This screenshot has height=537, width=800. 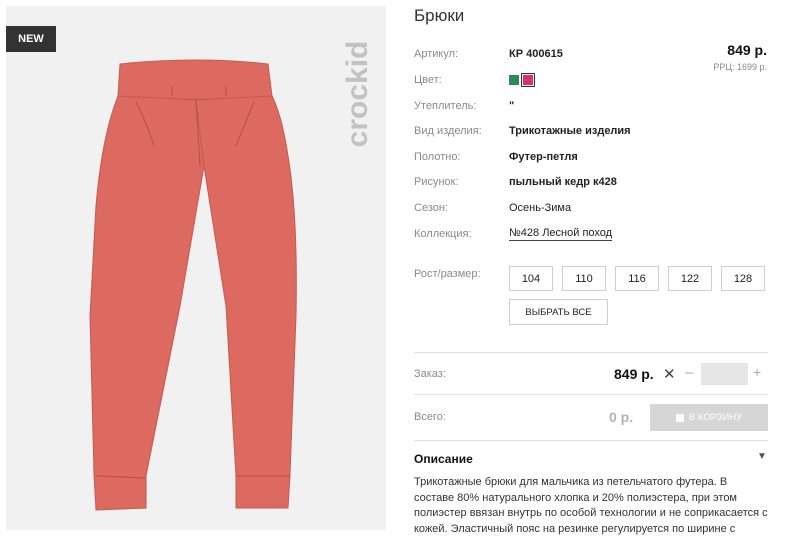 I want to click on new-badge: NEW, so click(x=31, y=39).